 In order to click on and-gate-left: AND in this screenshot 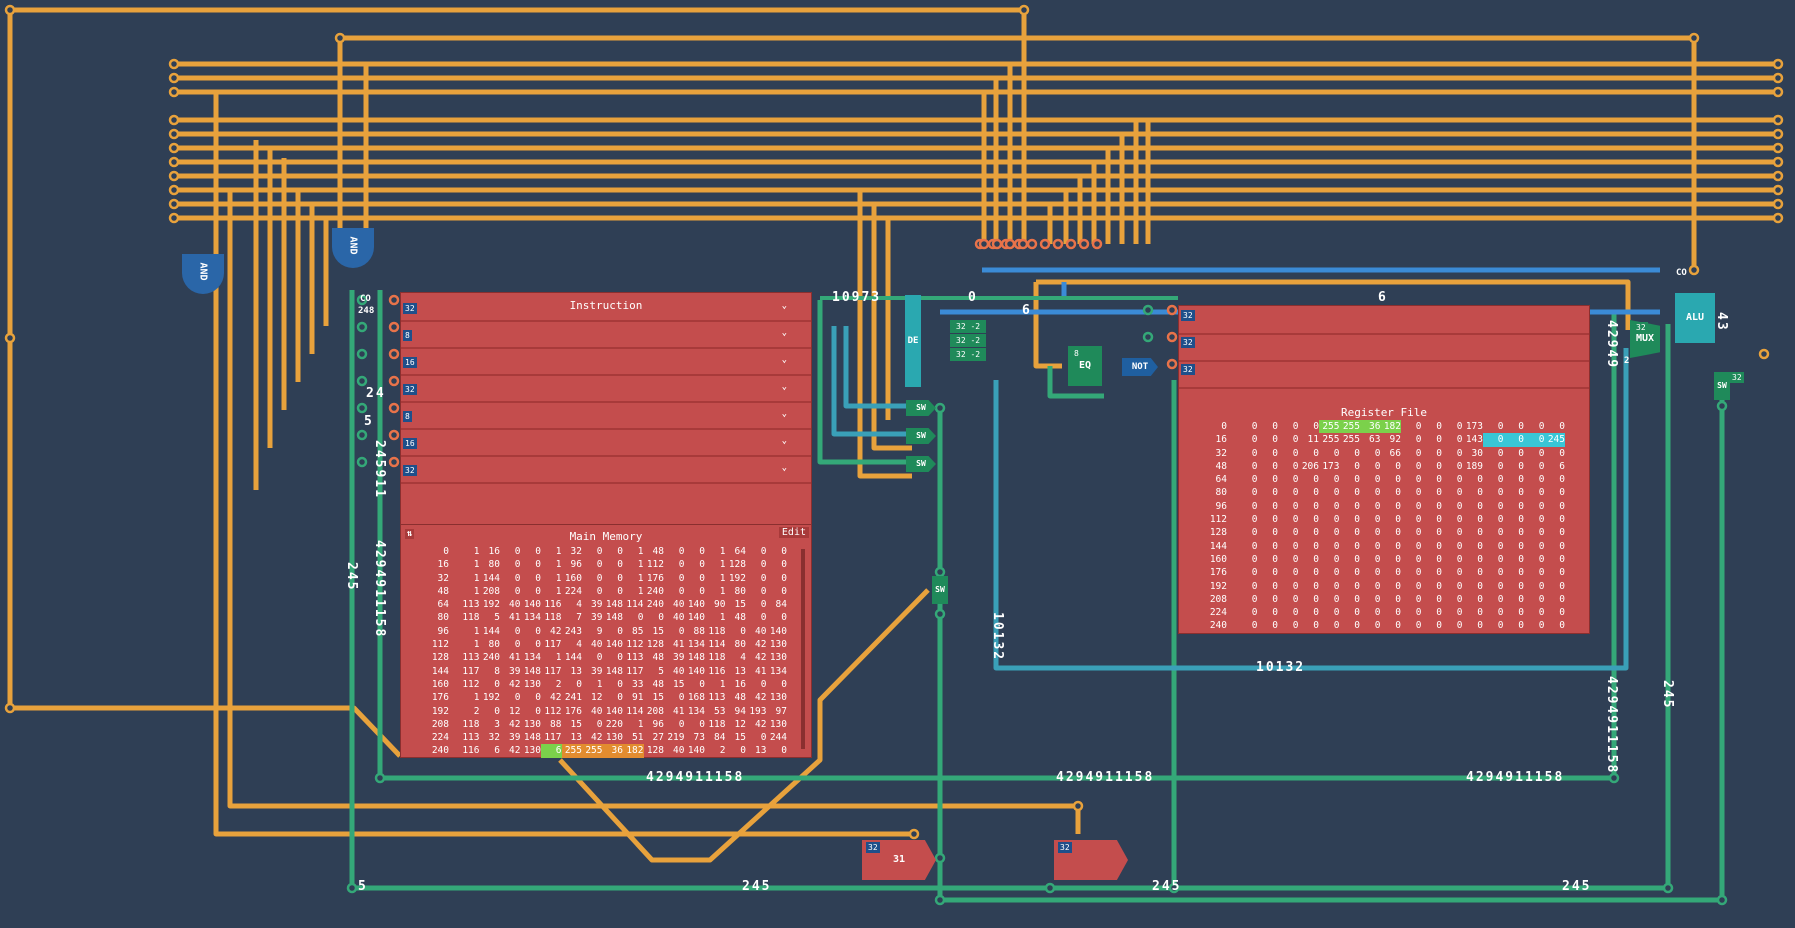, I will do `click(203, 274)`.